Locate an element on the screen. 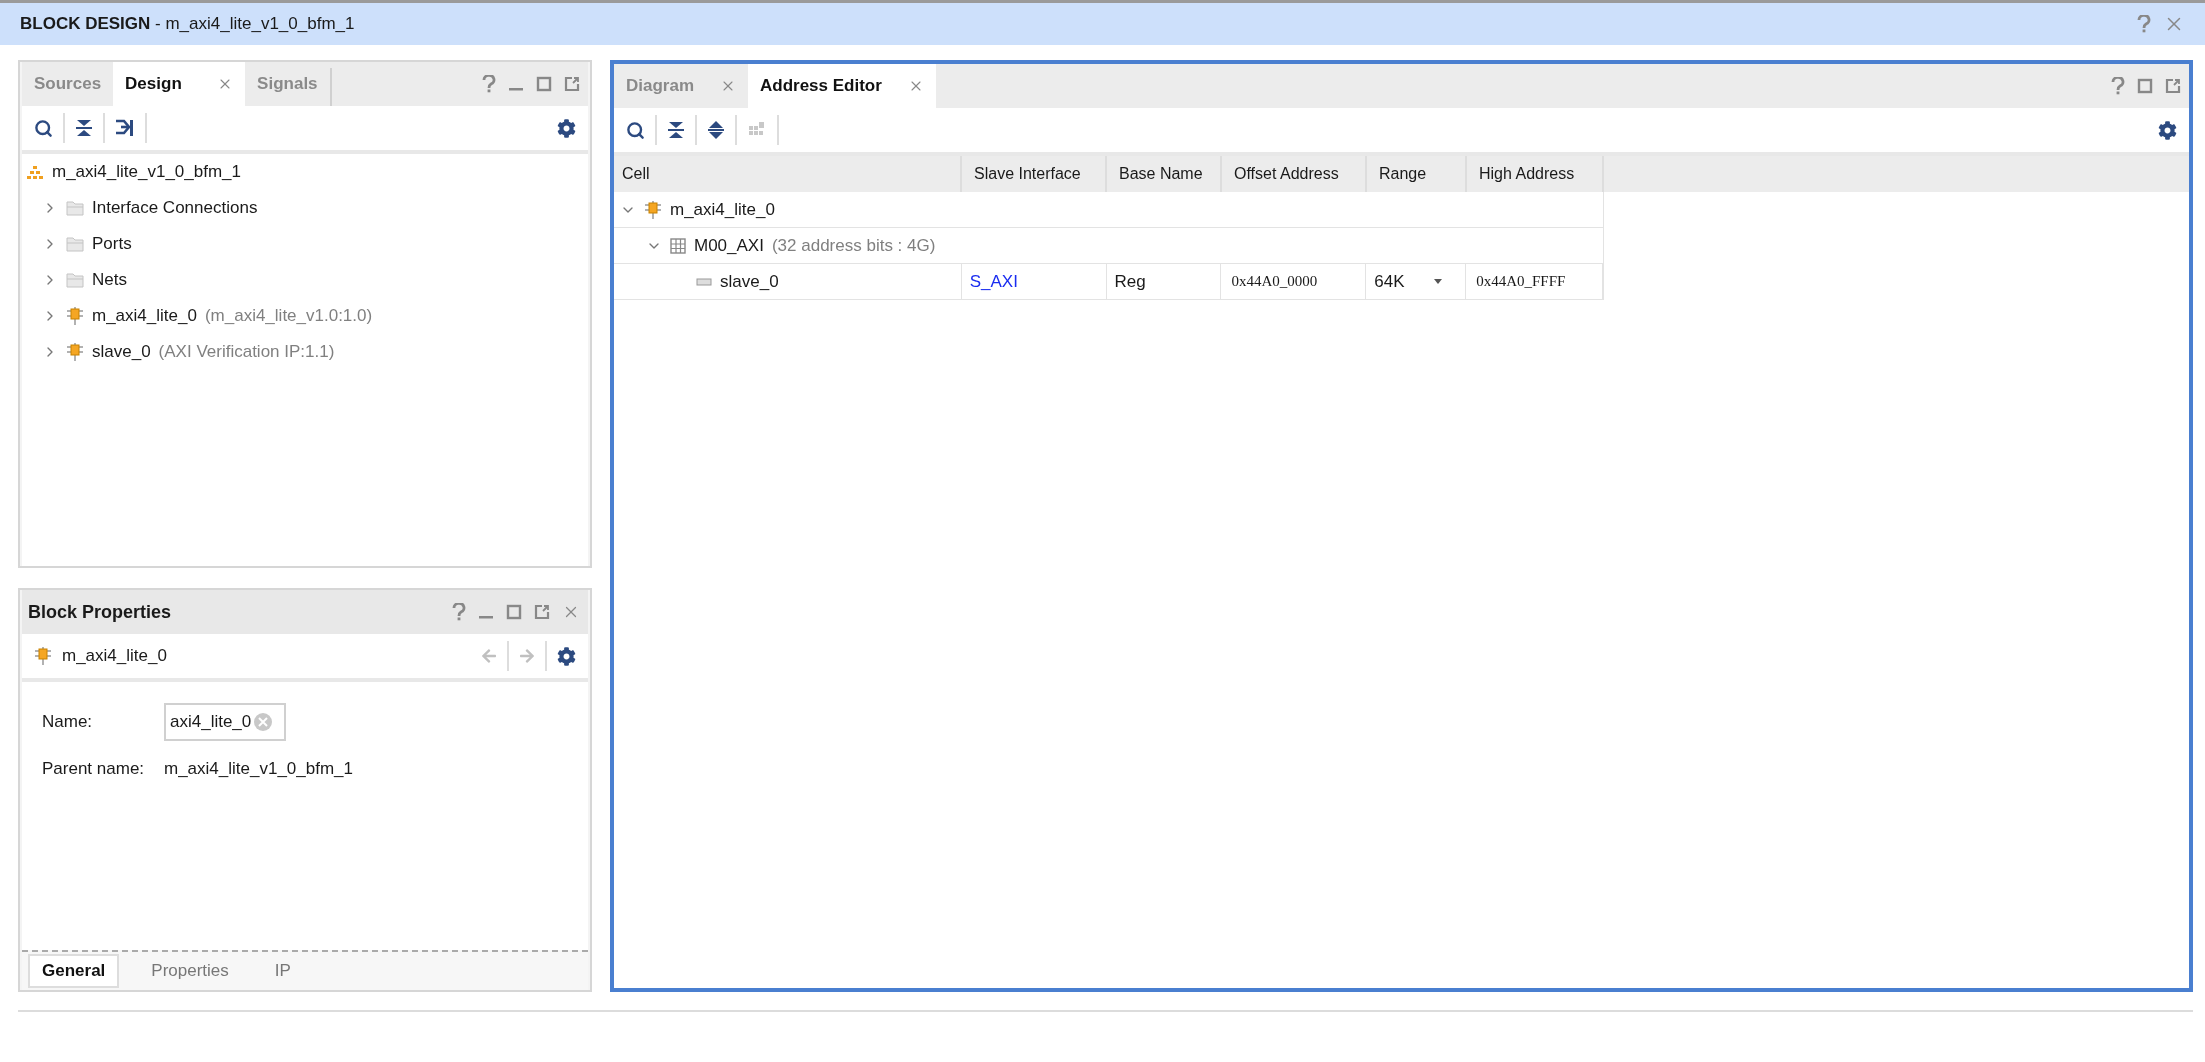 The image size is (2205, 1062). table-cell-text: 0x44A0_0000 is located at coordinates (1274, 281).